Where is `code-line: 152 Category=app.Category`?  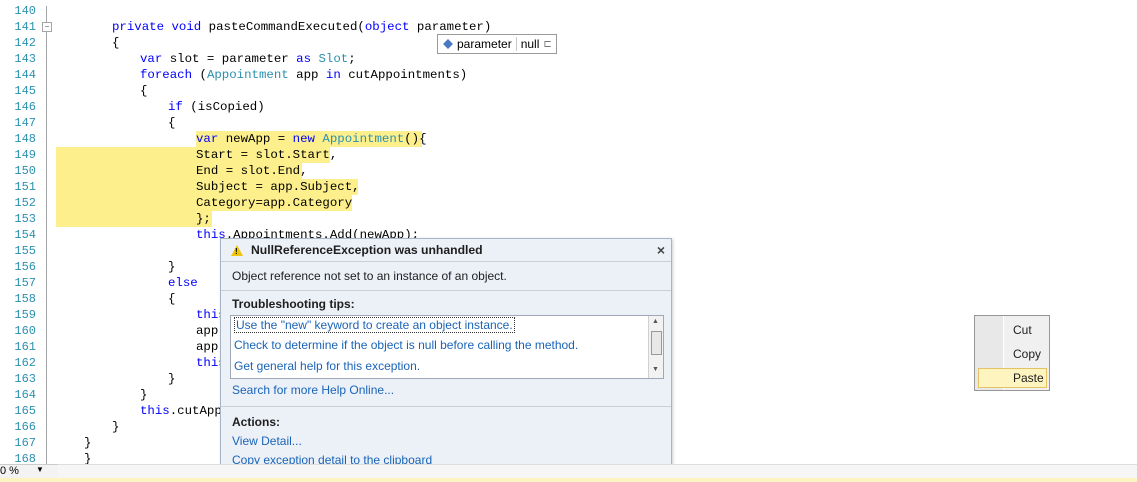
code-line: 152 Category=app.Category is located at coordinates (568, 203).